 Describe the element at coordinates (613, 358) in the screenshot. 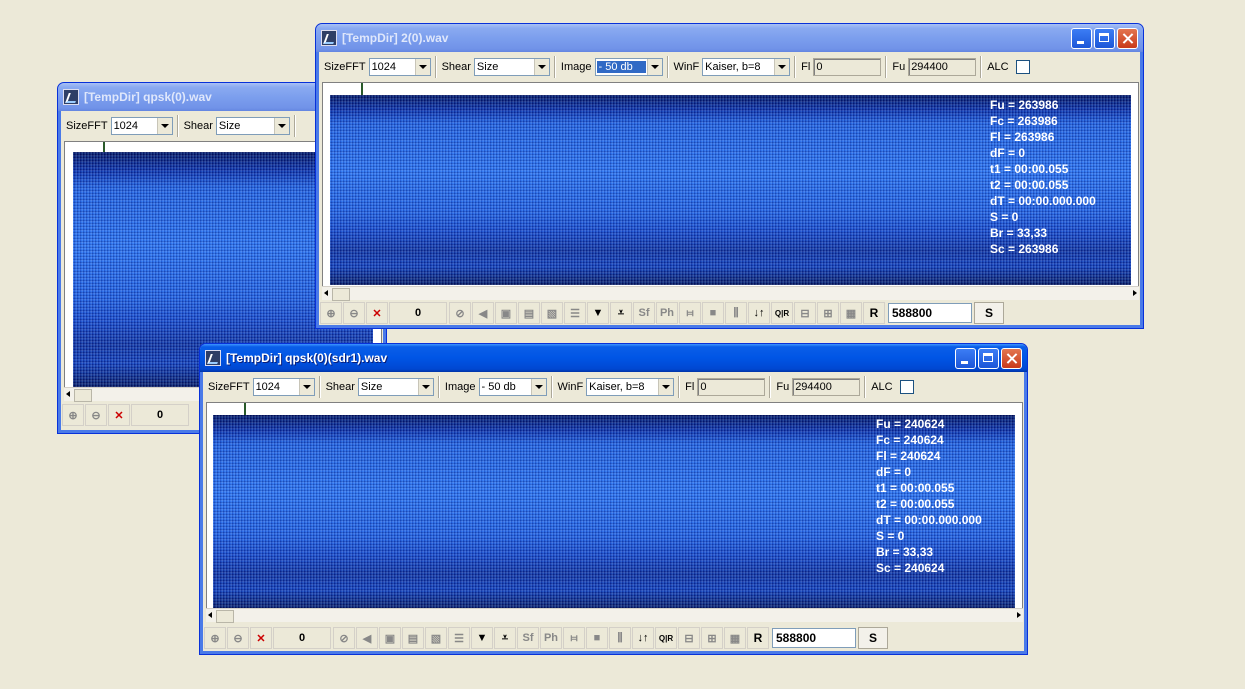

I see `title-bar: [TempDir] qpsk(0)(sdr1).wav` at that location.